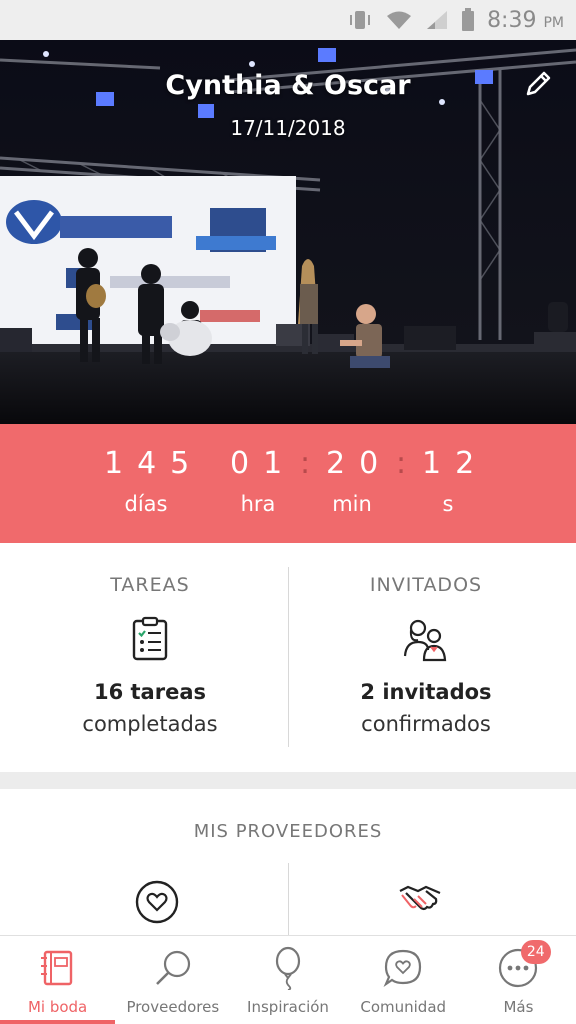 This screenshot has height=1024, width=576. What do you see at coordinates (518, 980) in the screenshot?
I see `nav-mas: 24 Más` at bounding box center [518, 980].